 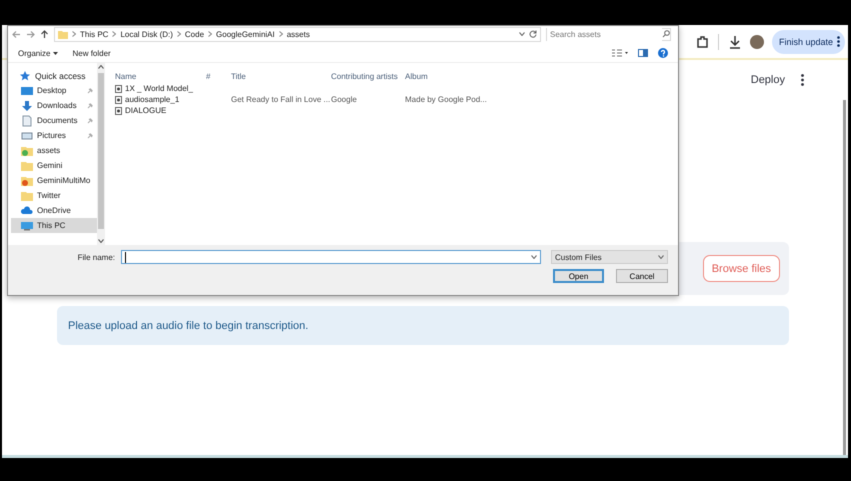 I want to click on nav-item: Desktop, so click(x=54, y=90).